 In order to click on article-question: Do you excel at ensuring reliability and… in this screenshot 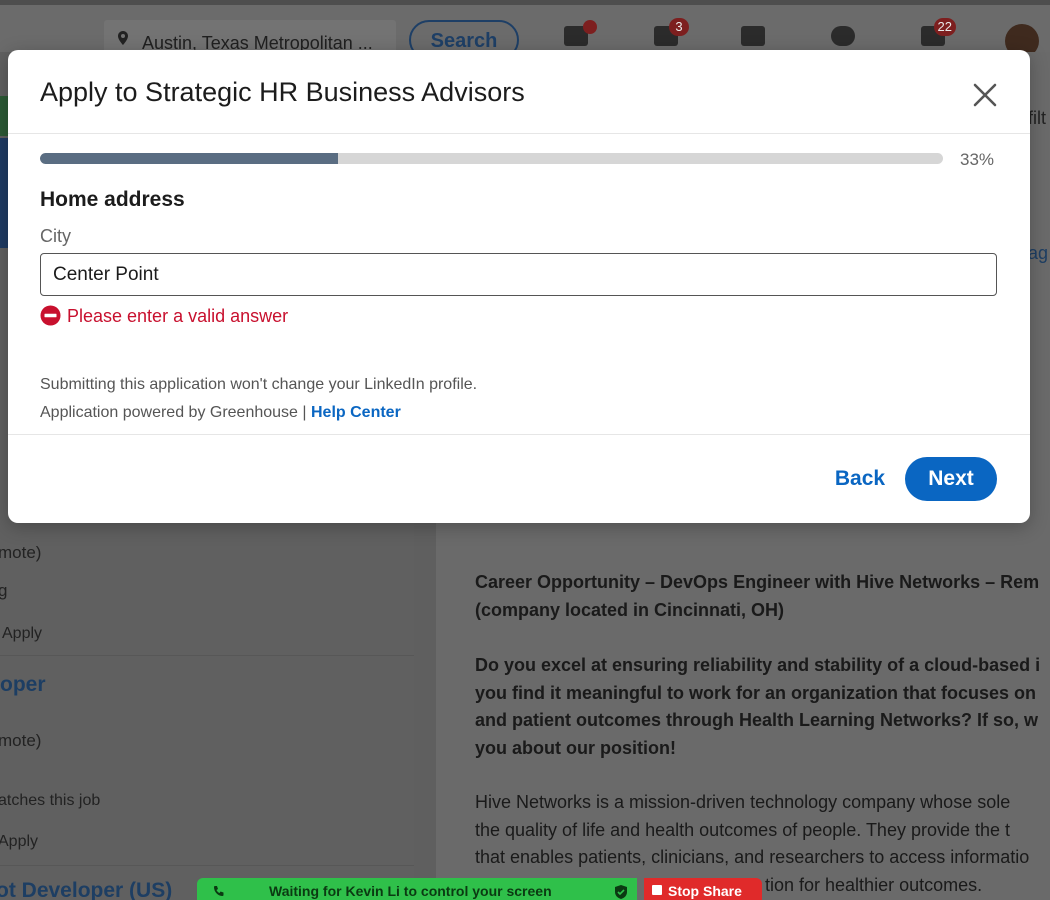, I will do `click(762, 707)`.